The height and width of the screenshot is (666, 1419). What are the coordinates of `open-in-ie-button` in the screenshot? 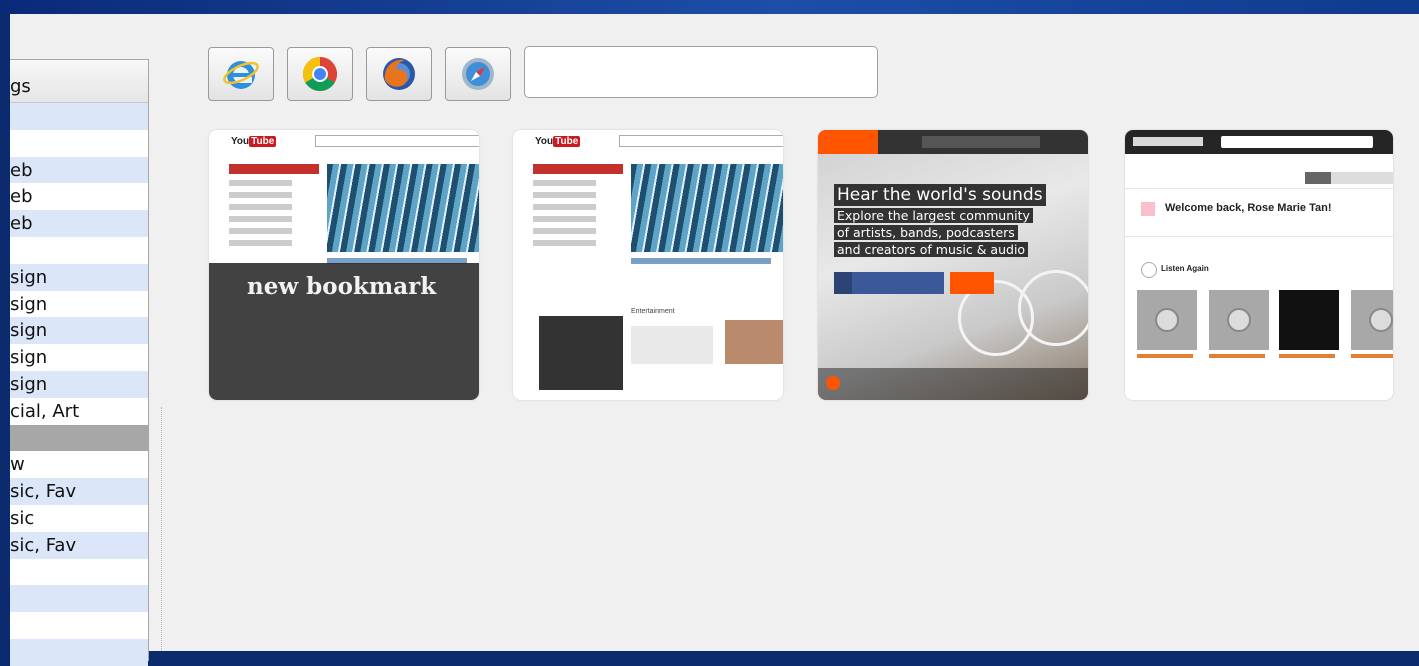 It's located at (241, 74).